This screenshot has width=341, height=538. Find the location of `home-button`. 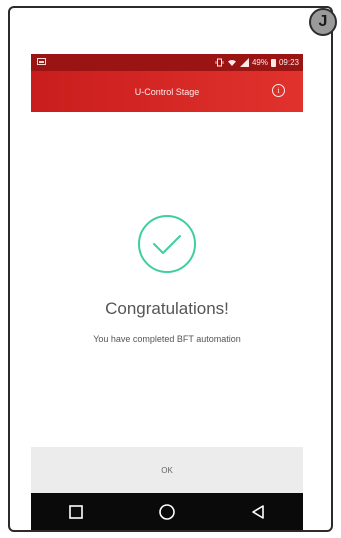

home-button is located at coordinates (167, 512).